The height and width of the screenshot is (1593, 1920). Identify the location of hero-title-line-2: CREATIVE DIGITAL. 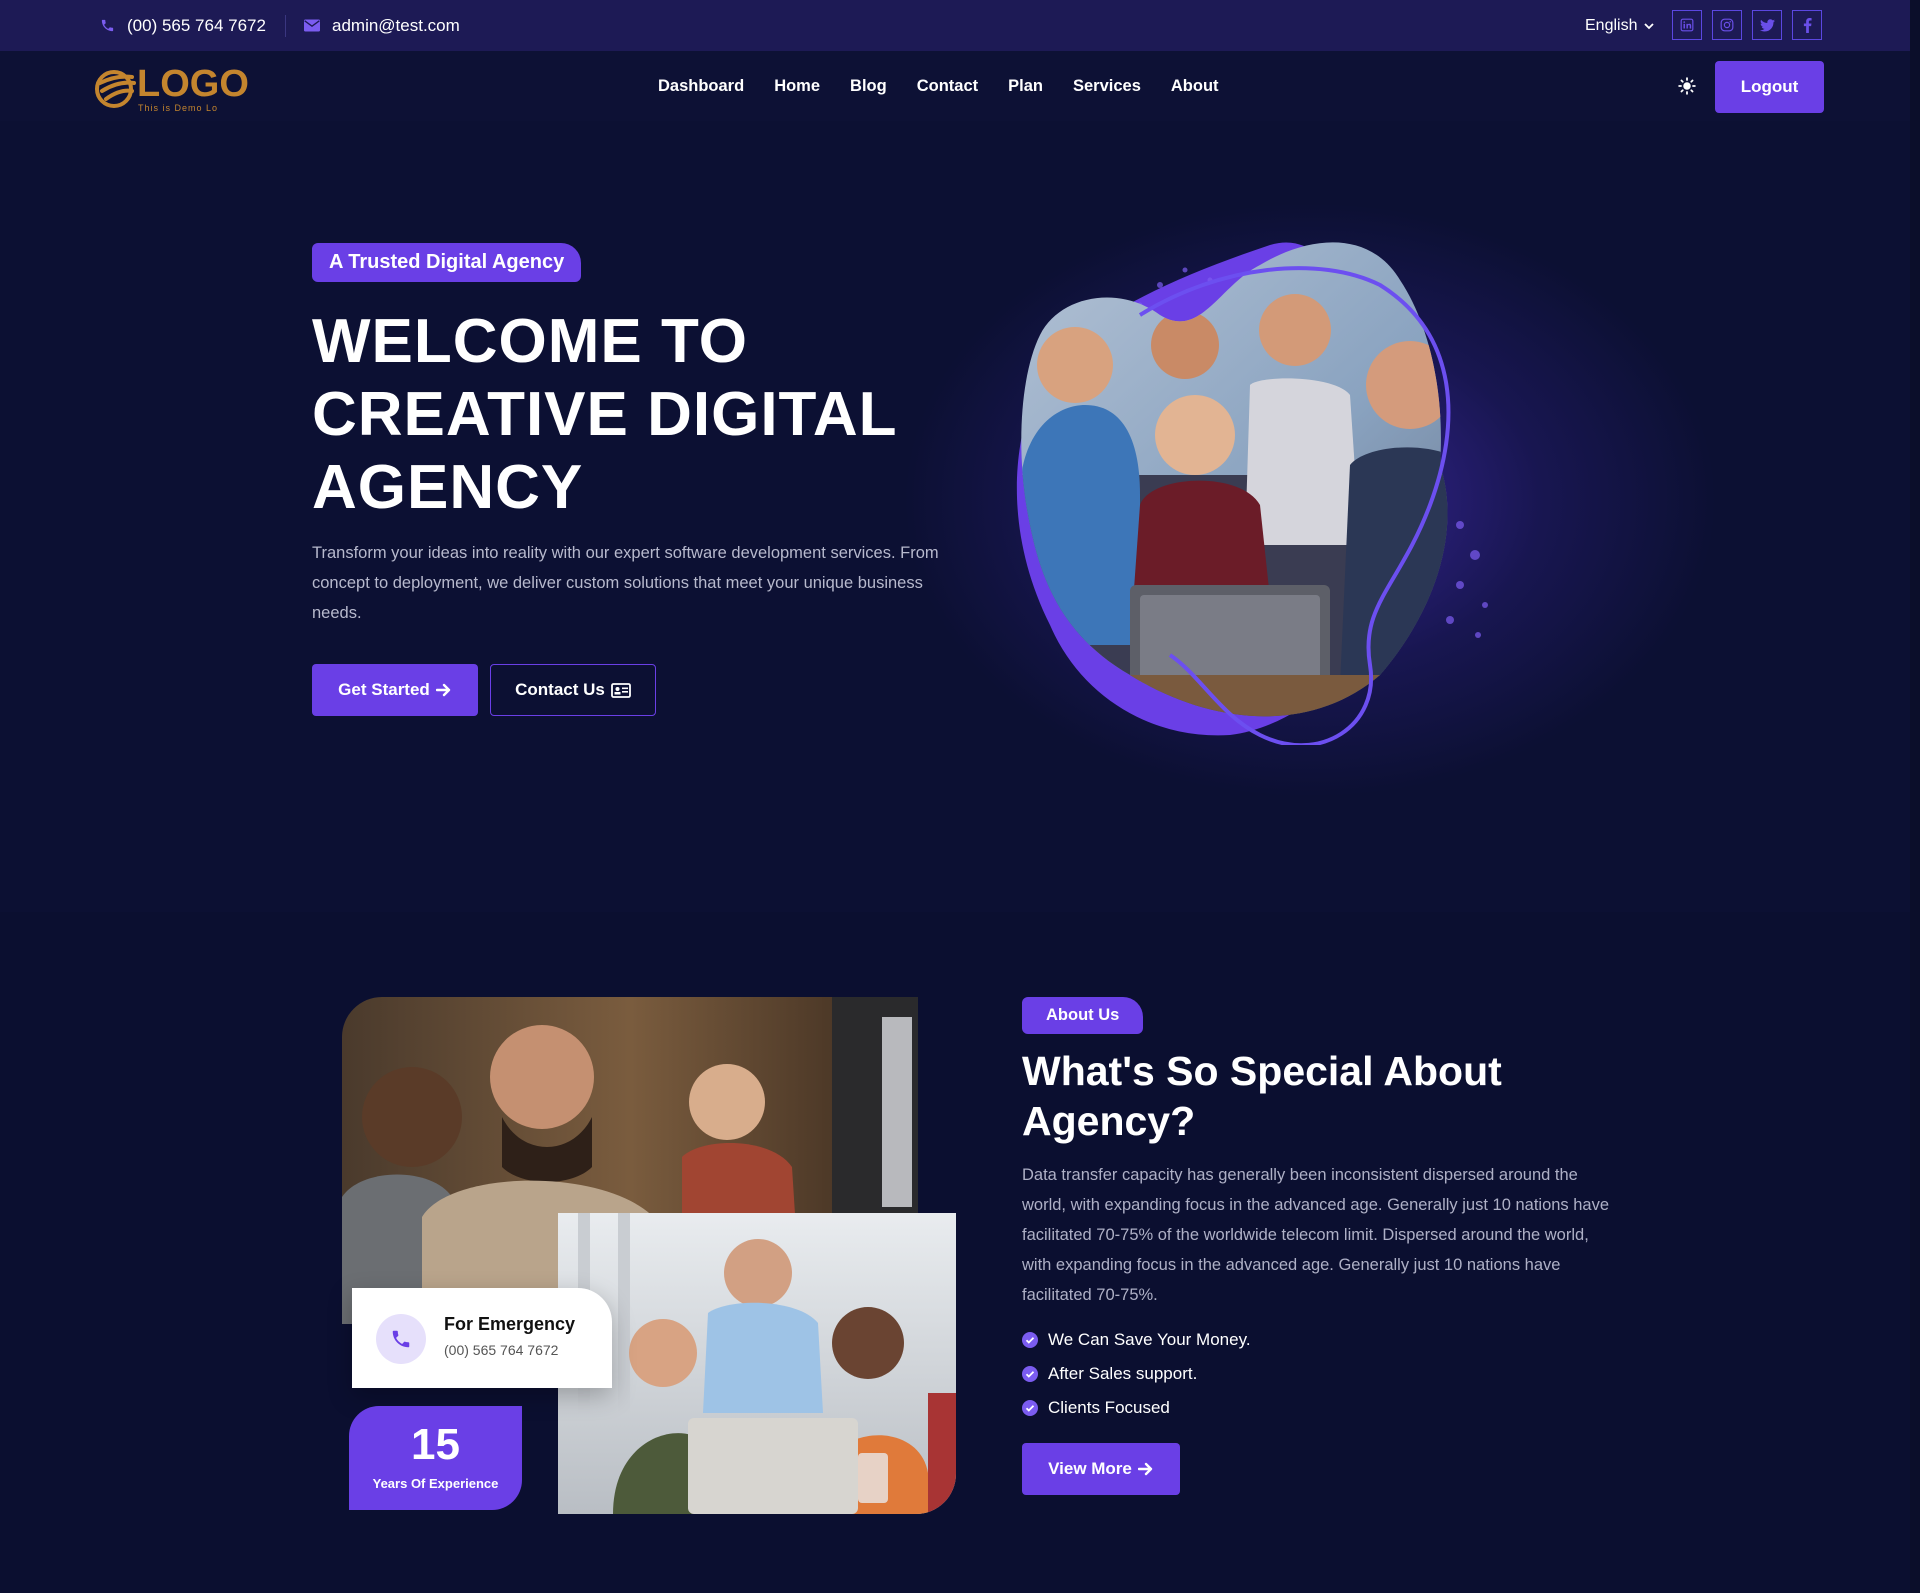
(605, 414).